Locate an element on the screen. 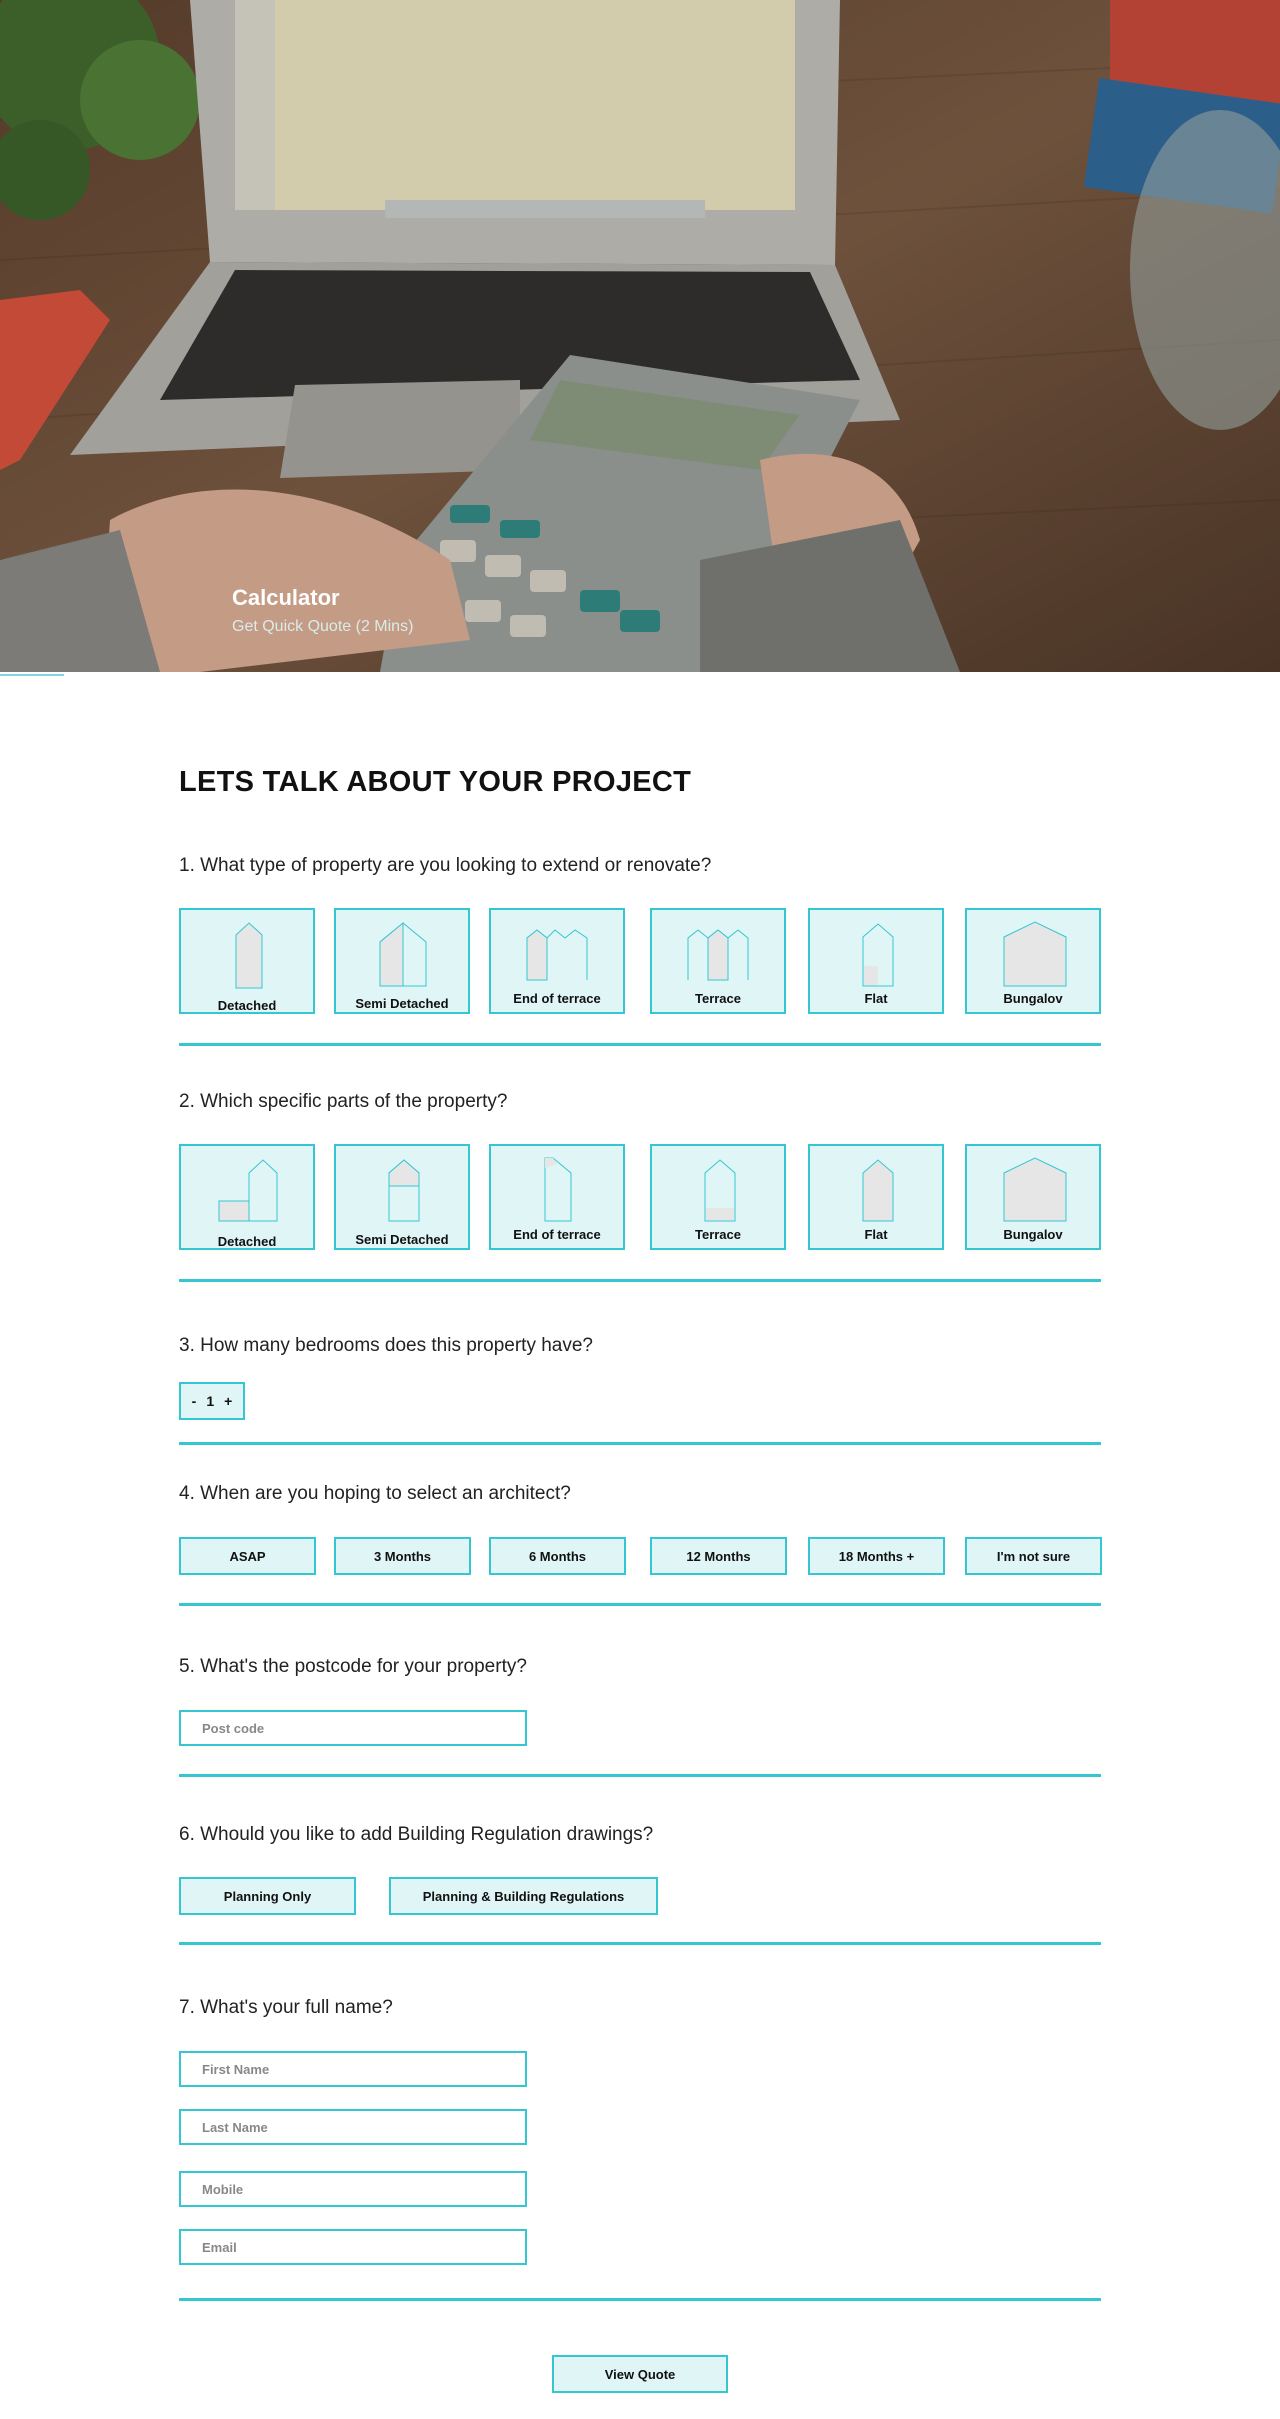  option-asap: ASAP is located at coordinates (247, 1556).